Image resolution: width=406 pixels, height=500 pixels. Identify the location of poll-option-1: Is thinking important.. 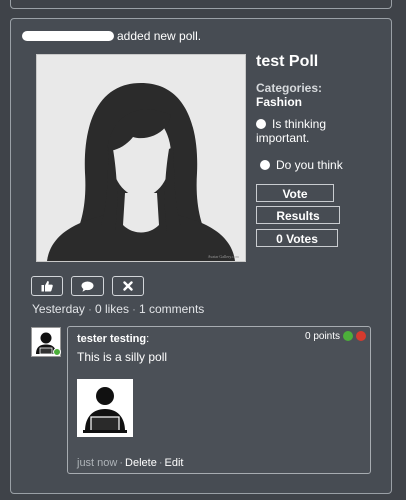
(311, 131).